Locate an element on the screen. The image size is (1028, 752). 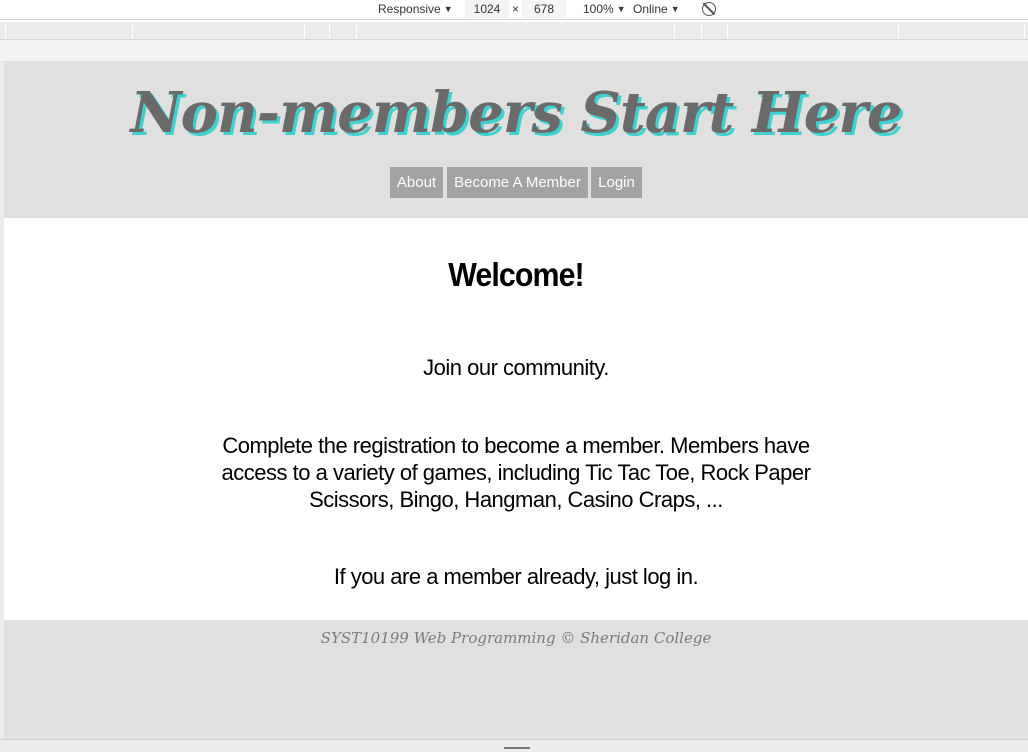
media-query-ruler is located at coordinates (514, 31).